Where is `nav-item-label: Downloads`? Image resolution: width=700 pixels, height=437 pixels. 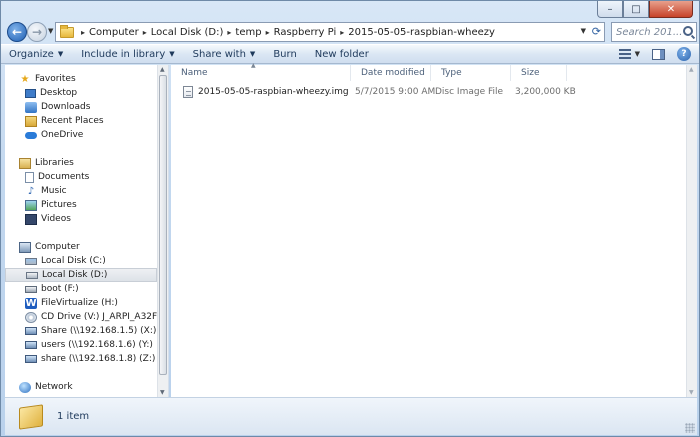 nav-item-label: Downloads is located at coordinates (66, 107).